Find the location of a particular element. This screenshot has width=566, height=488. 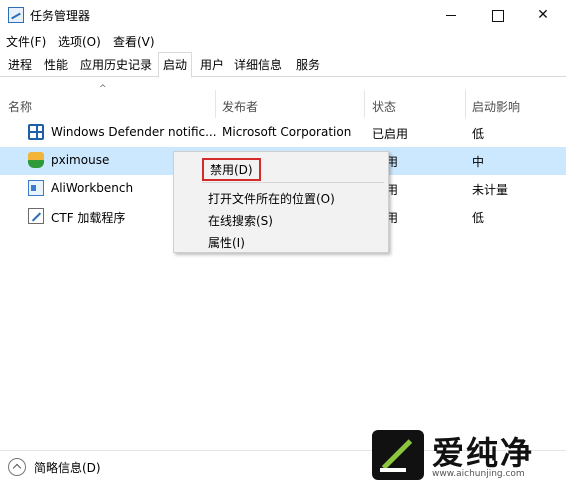

tab-processes: 进程 is located at coordinates (20, 66).